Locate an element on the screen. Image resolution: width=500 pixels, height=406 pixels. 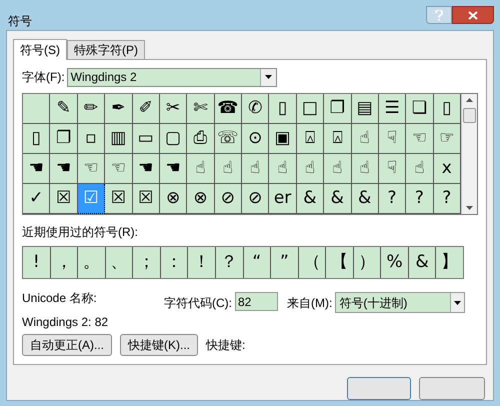
symbol-cell is located at coordinates (36, 109).